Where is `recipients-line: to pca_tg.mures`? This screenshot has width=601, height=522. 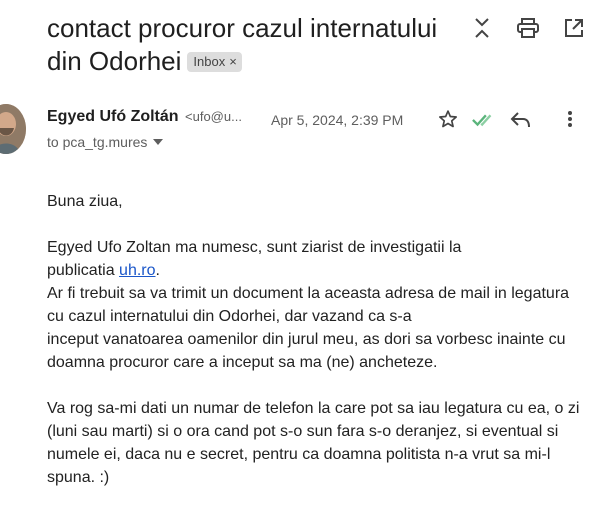 recipients-line: to pca_tg.mures is located at coordinates (105, 142).